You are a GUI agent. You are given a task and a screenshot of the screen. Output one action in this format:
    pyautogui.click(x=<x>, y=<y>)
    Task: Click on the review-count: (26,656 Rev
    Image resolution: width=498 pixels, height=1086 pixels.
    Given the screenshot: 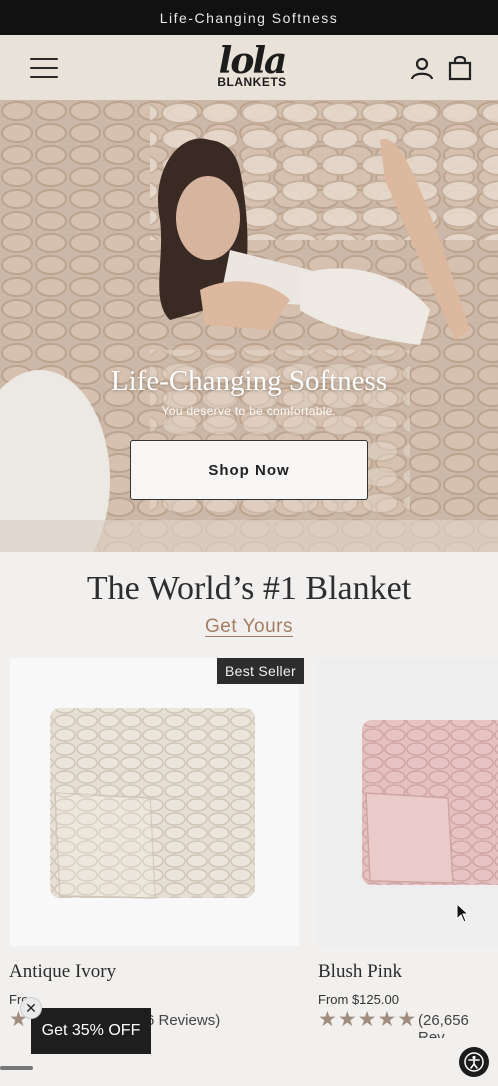 What is the action you would take?
    pyautogui.click(x=443, y=1025)
    